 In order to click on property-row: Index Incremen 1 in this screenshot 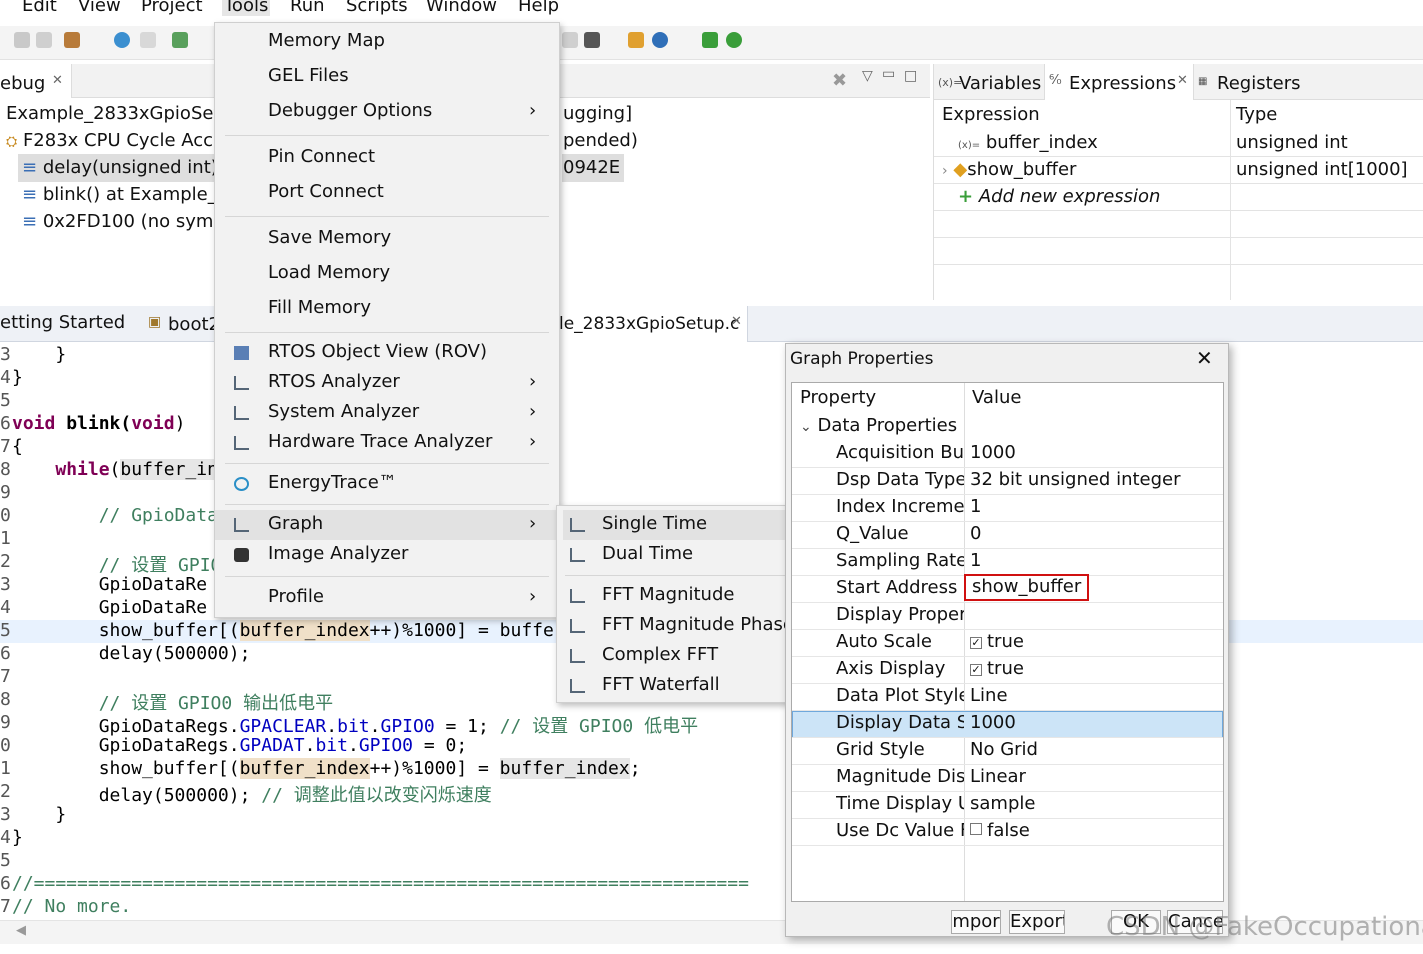, I will do `click(1007, 508)`.